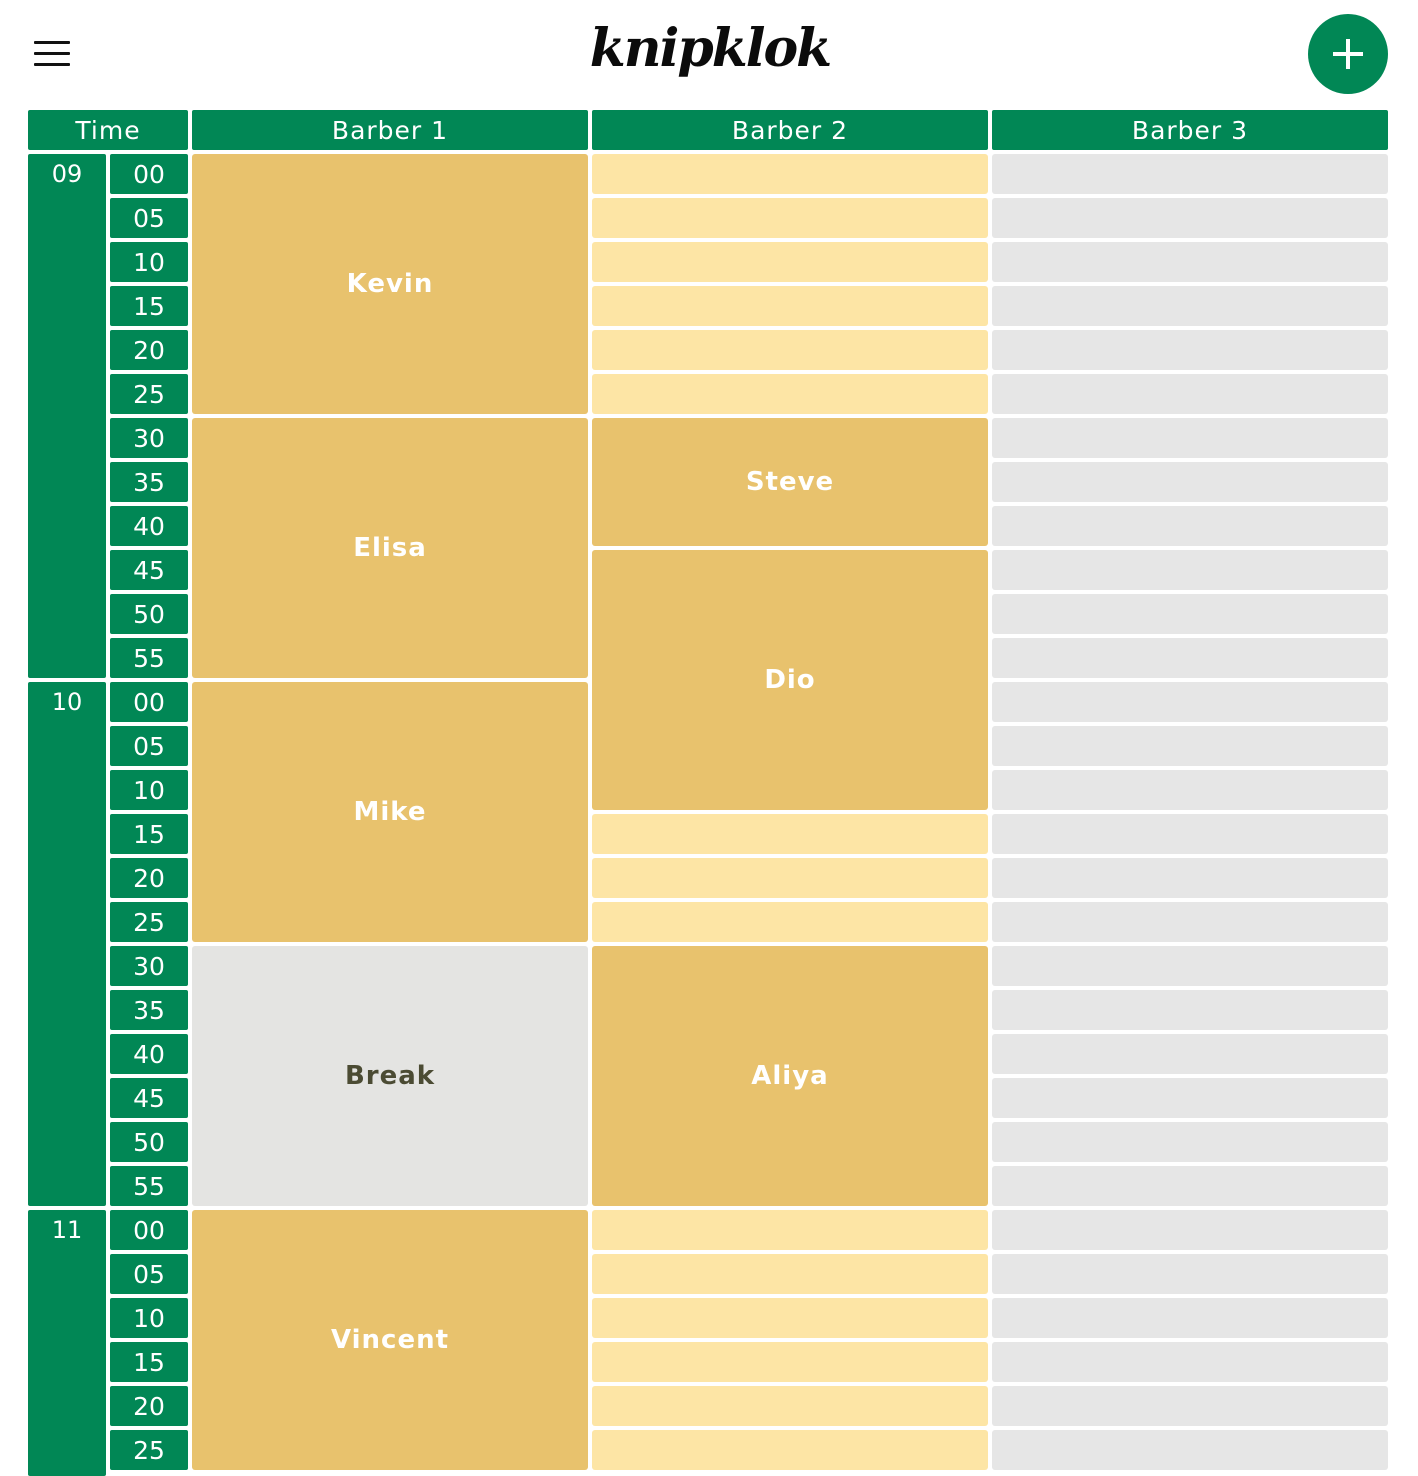 This screenshot has height=1476, width=1418. What do you see at coordinates (67, 1343) in the screenshot?
I see `hour-label: 11` at bounding box center [67, 1343].